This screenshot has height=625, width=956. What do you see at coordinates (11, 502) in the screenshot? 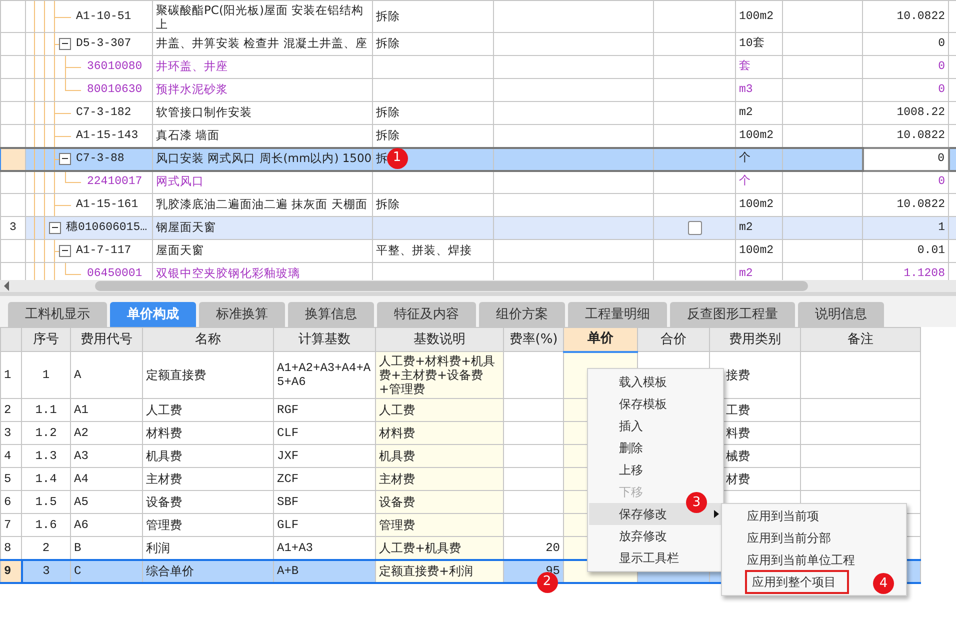
I see `row-number: 6` at bounding box center [11, 502].